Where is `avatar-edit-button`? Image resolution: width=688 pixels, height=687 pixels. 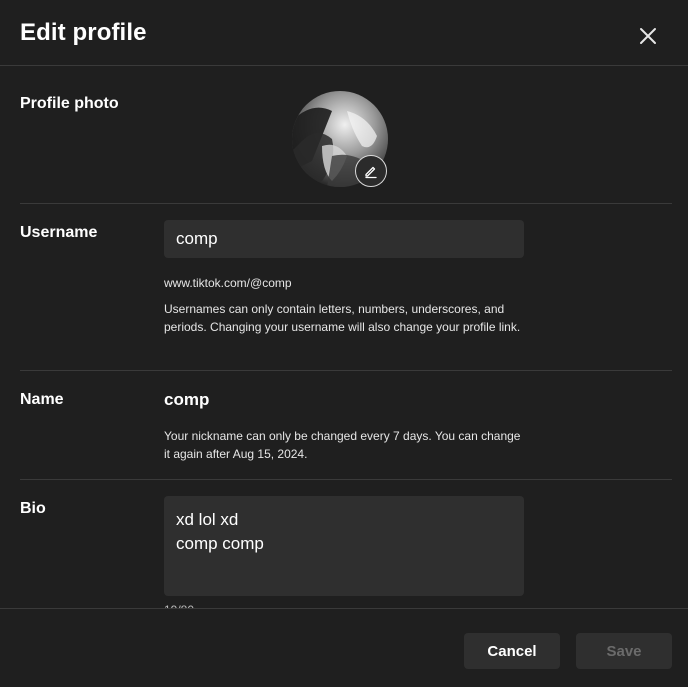
avatar-edit-button is located at coordinates (371, 171).